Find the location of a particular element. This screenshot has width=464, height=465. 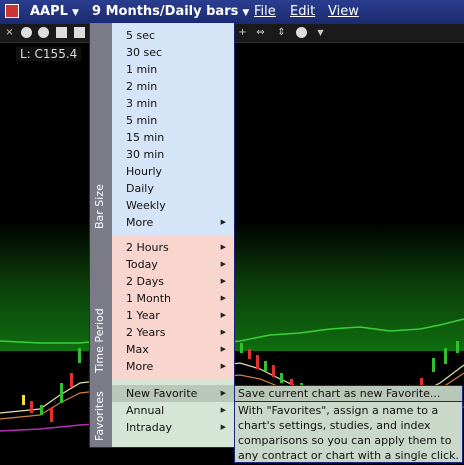

menu-item-weekly: Weekly is located at coordinates (173, 205).